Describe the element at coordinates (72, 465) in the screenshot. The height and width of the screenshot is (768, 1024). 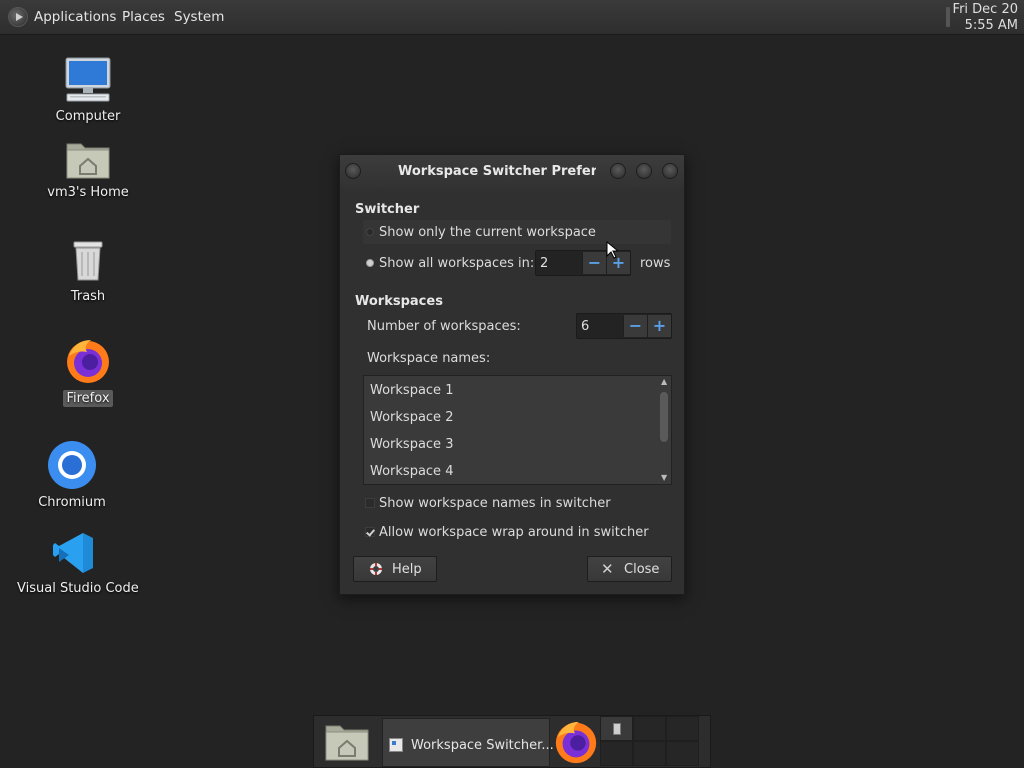
I see `chromium-icon` at that location.